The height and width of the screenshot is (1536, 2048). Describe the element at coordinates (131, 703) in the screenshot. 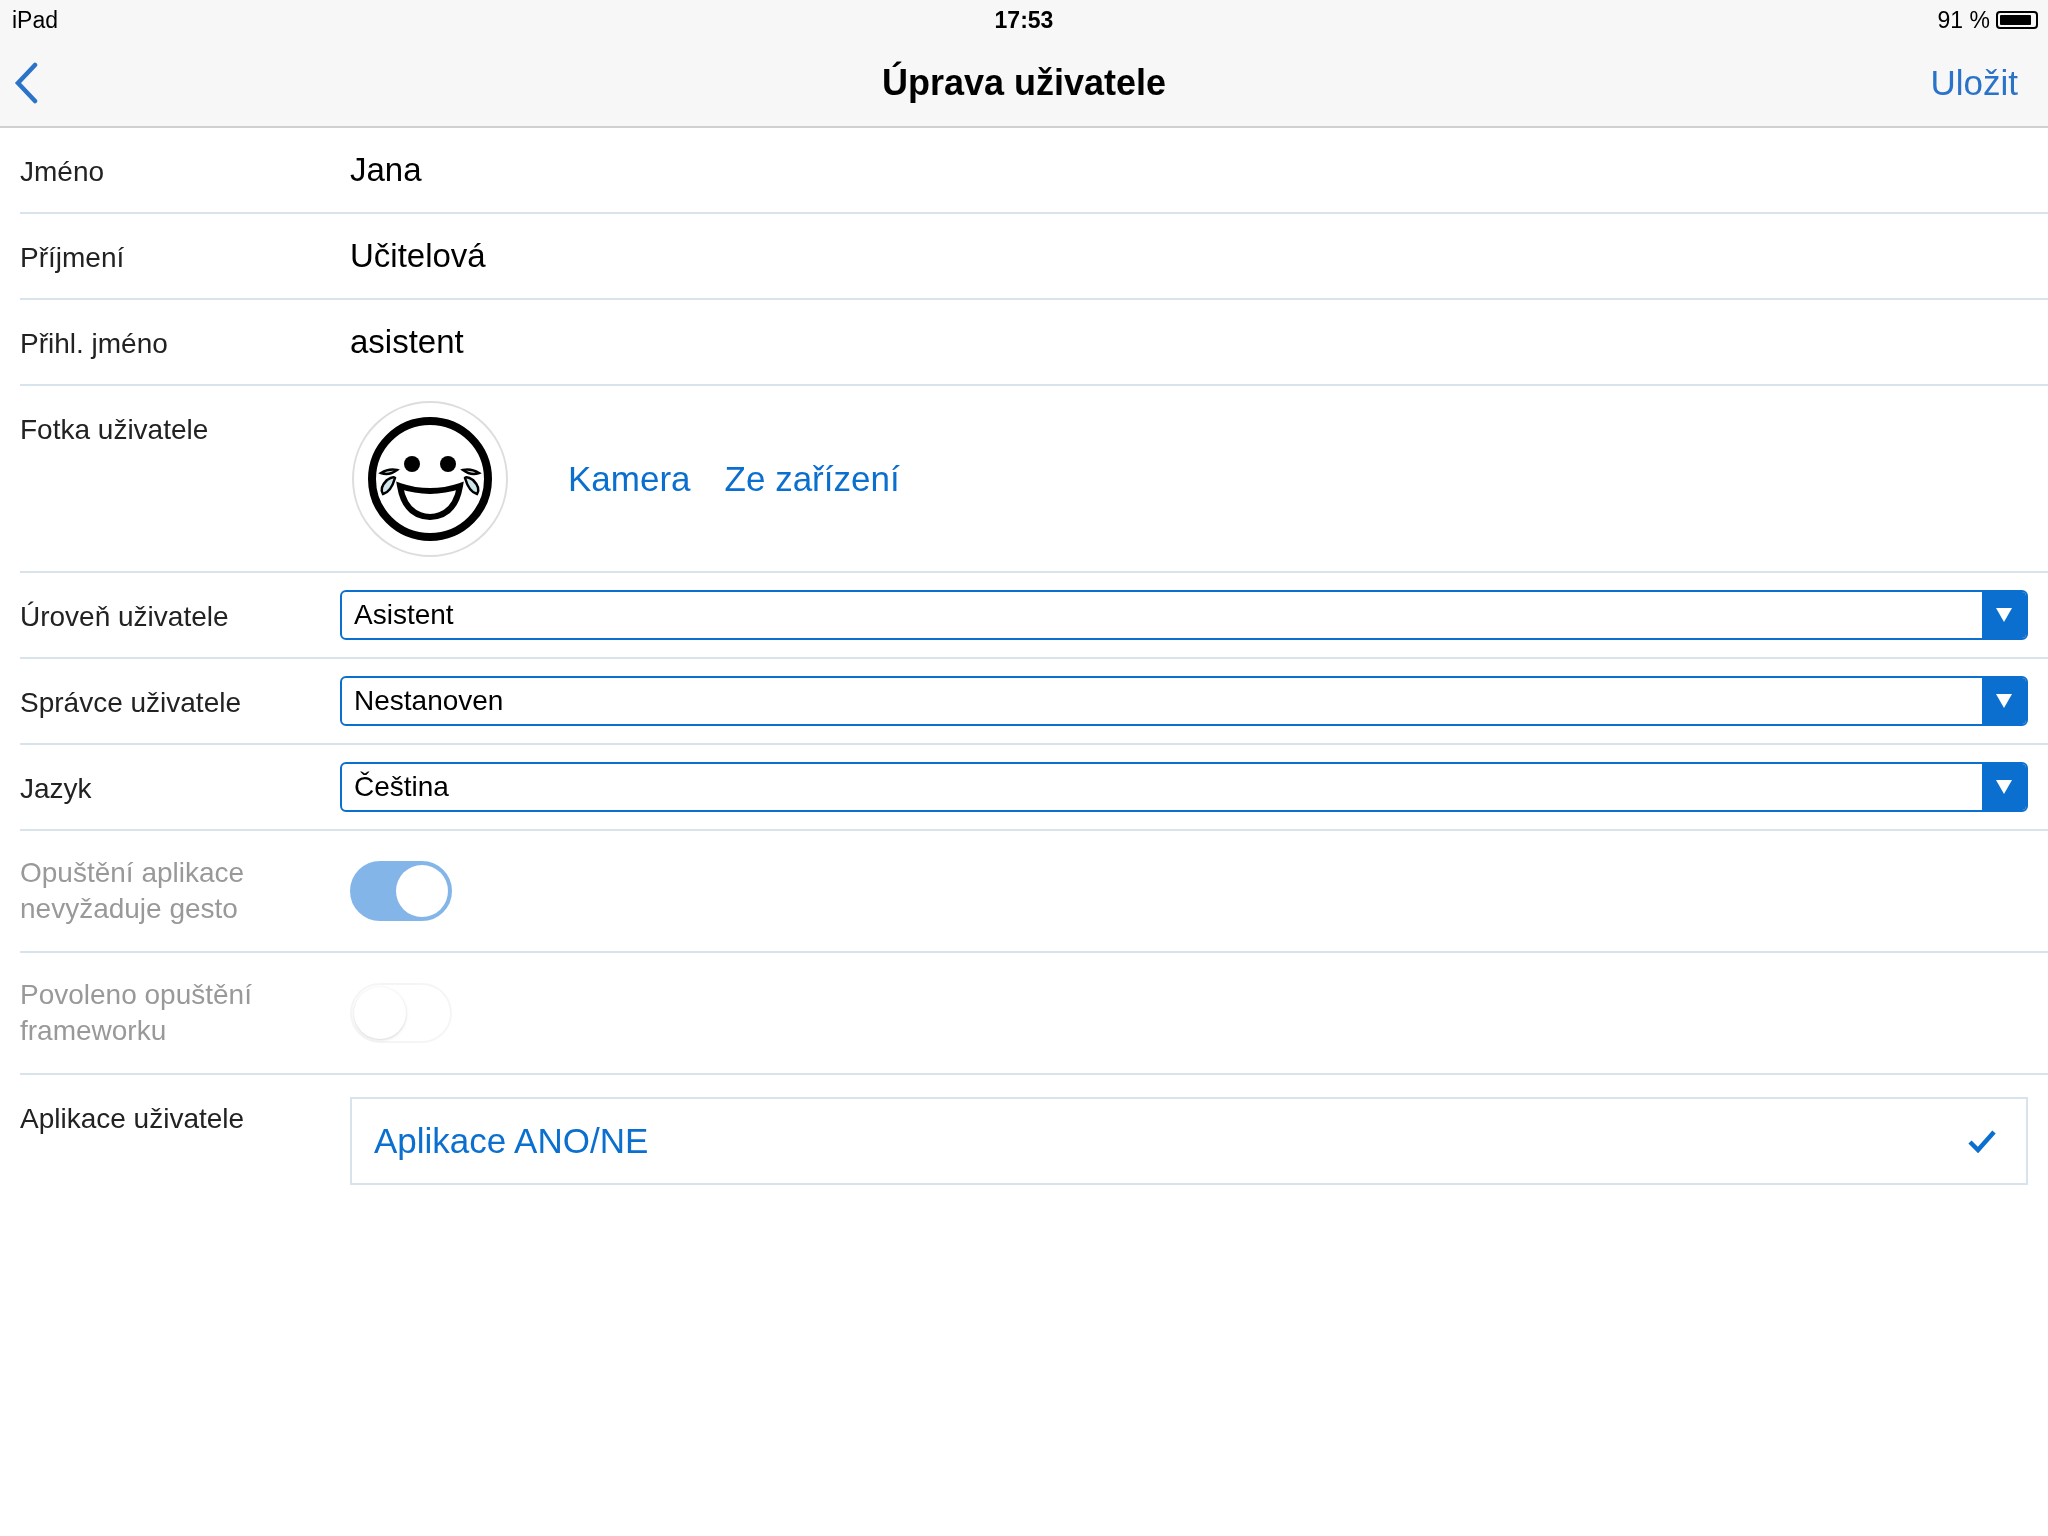

I see `field-label: Správce uživatele` at that location.